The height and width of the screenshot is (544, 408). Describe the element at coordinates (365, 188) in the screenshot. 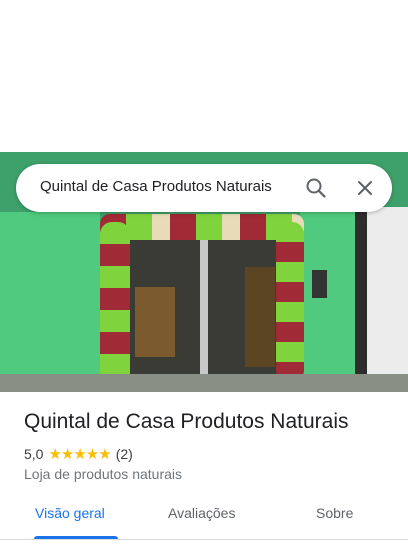

I see `close-icon` at that location.